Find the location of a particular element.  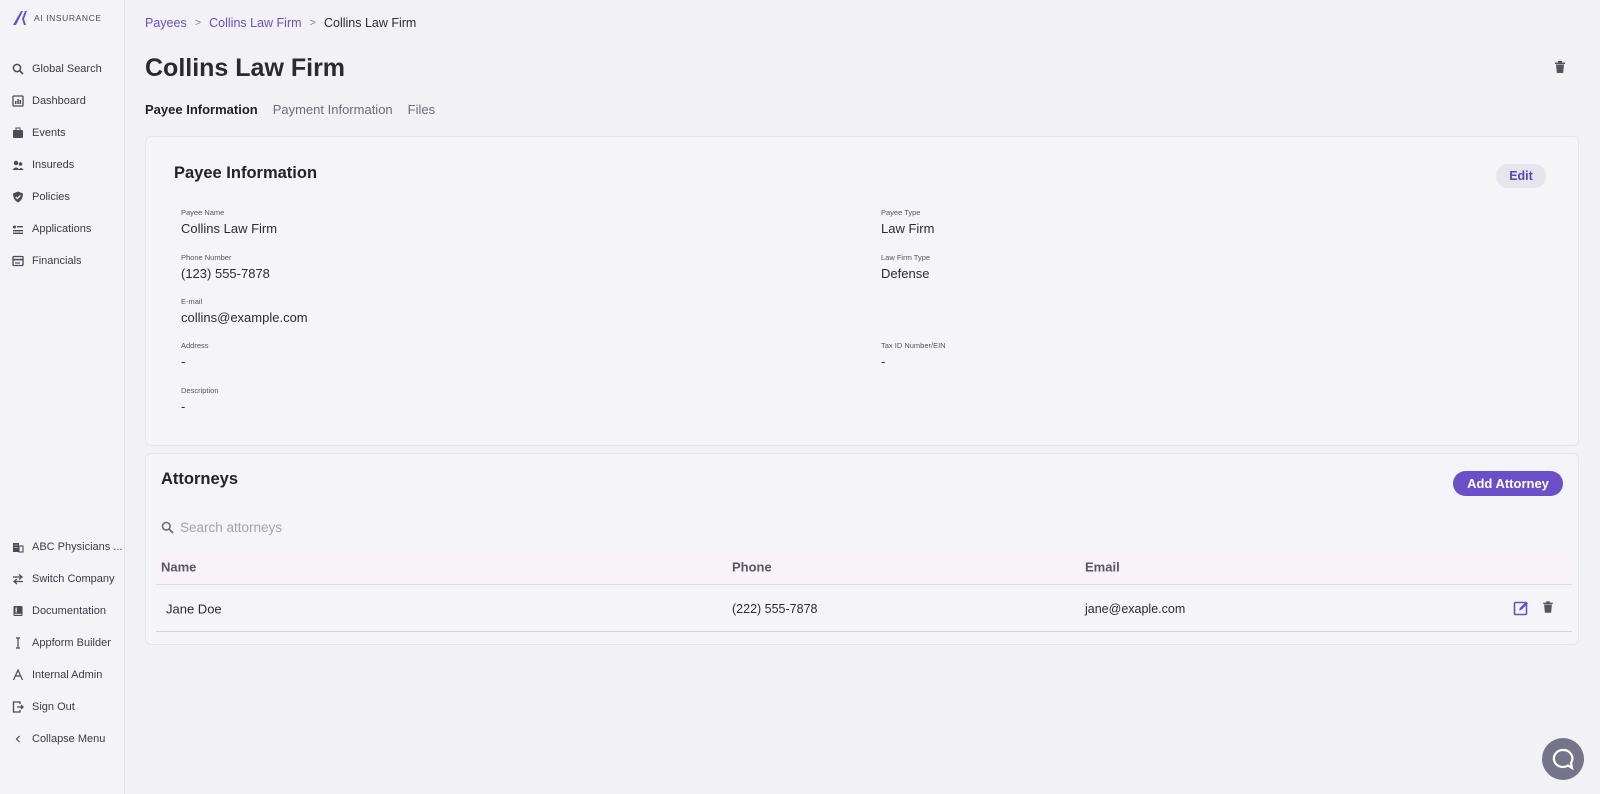

column-header-name: Name is located at coordinates (178, 567).